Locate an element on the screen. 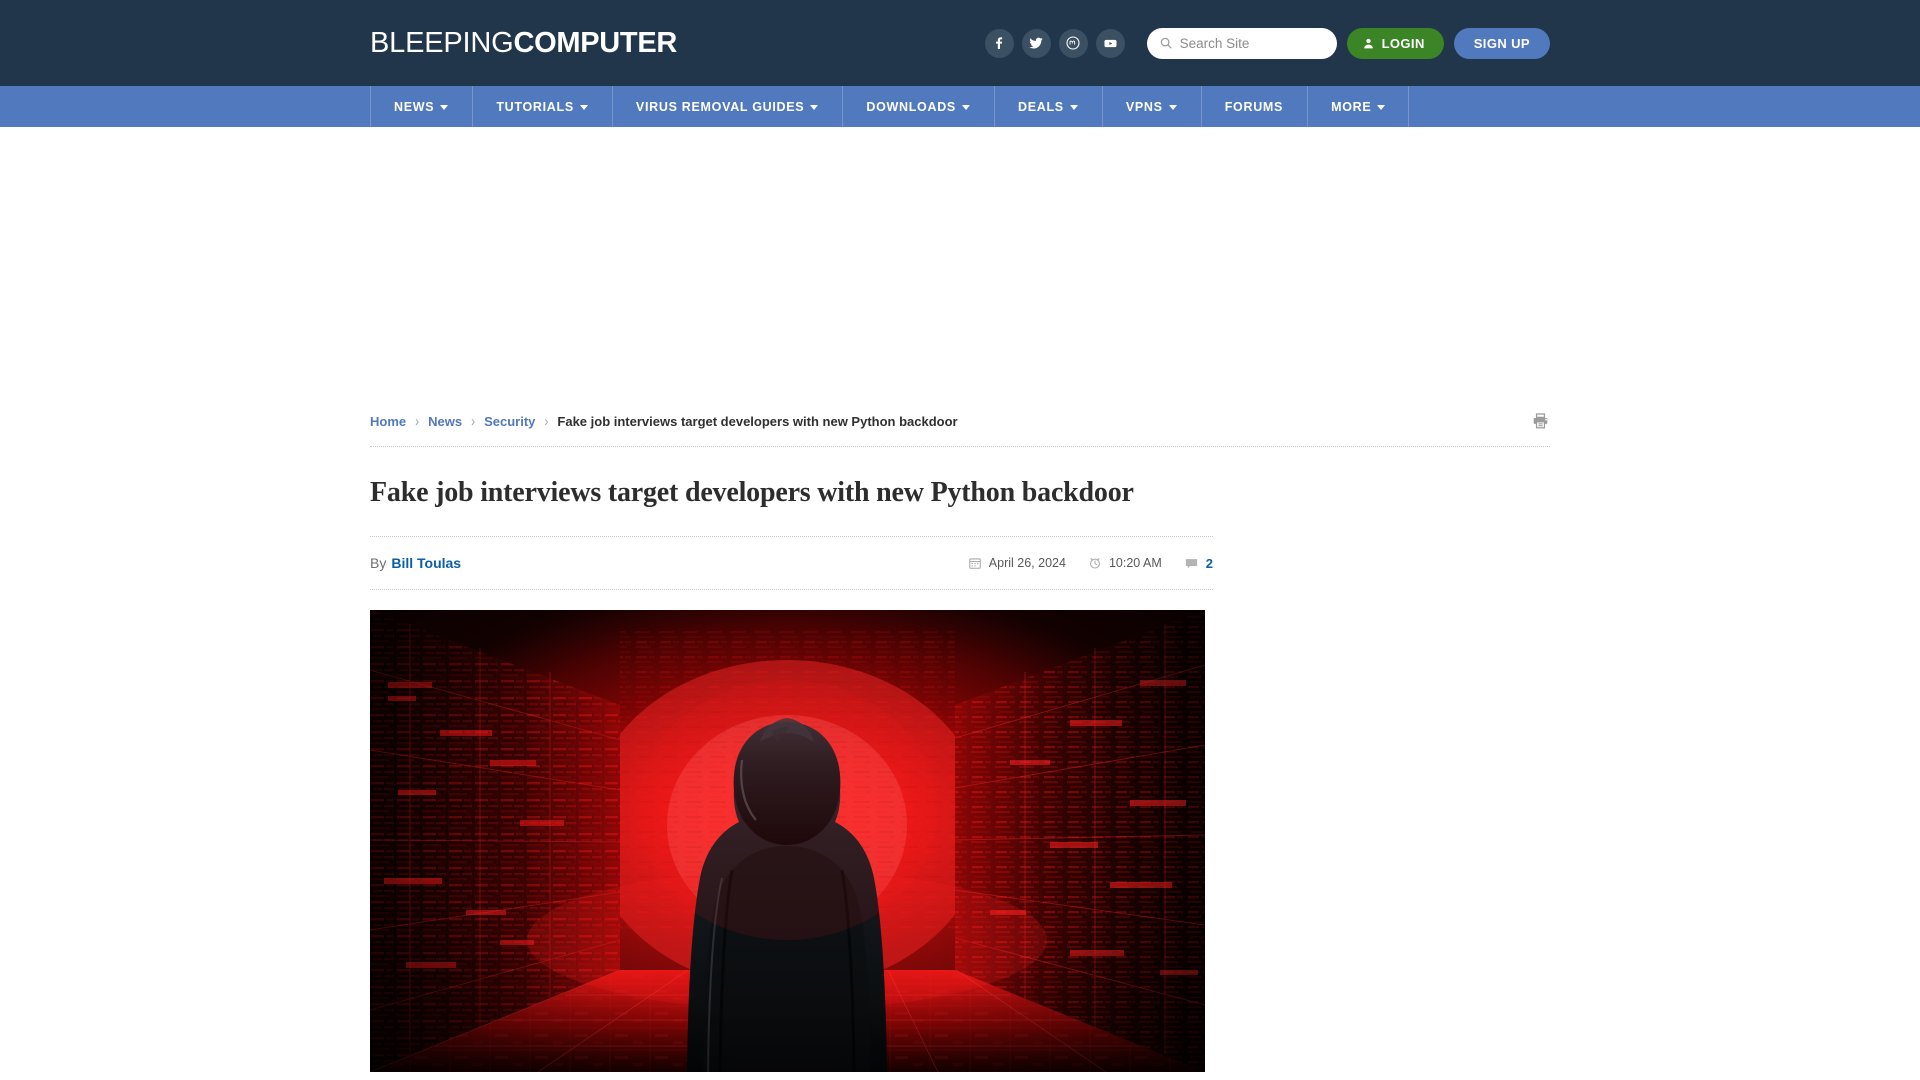 The width and height of the screenshot is (1920, 1080). comment-count: 2 is located at coordinates (1198, 563).